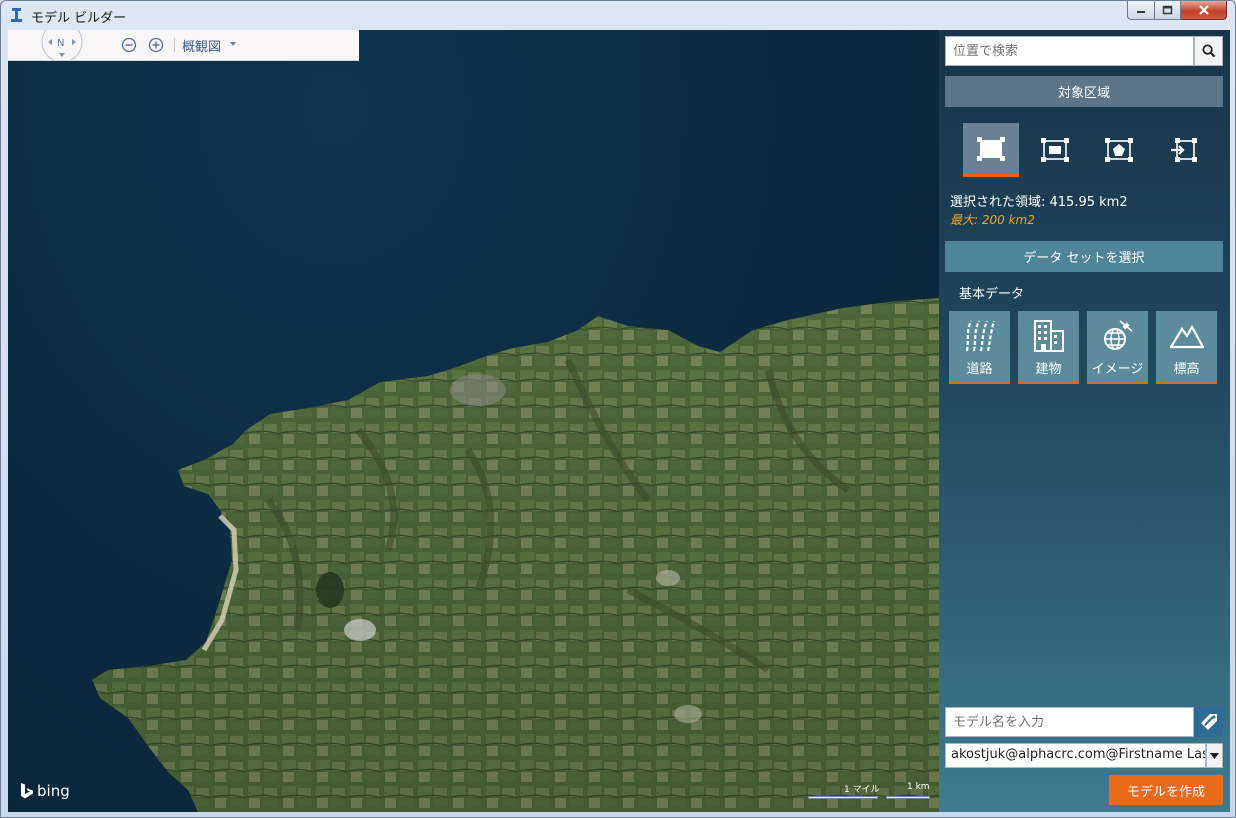 Image resolution: width=1236 pixels, height=818 pixels. What do you see at coordinates (1084, 256) in the screenshot?
I see `dataset-section-header: データ セットを選択` at bounding box center [1084, 256].